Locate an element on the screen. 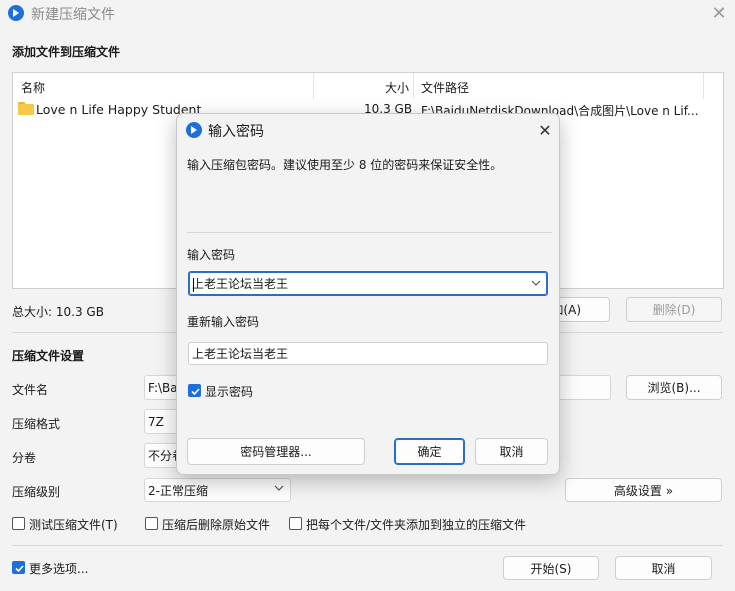 The height and width of the screenshot is (591, 735). level-select: 2-正常压缩 is located at coordinates (217, 490).